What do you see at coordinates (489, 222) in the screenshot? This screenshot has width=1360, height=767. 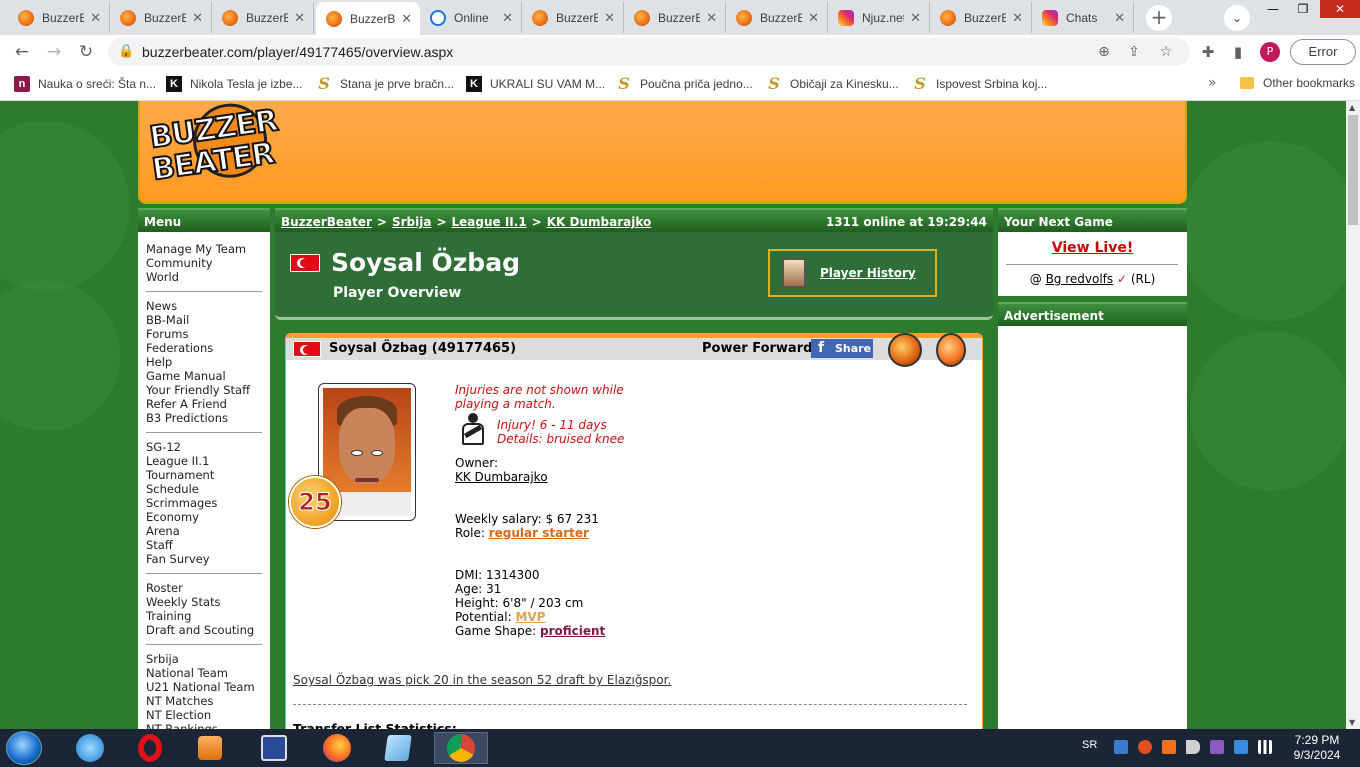 I see `breadcrumb-link: League II.1` at bounding box center [489, 222].